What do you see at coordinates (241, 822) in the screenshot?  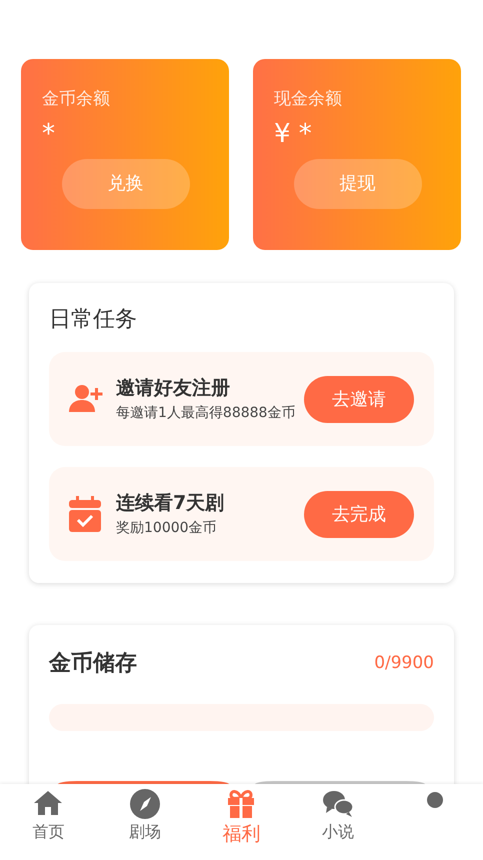 I see `tab-item: 福利` at bounding box center [241, 822].